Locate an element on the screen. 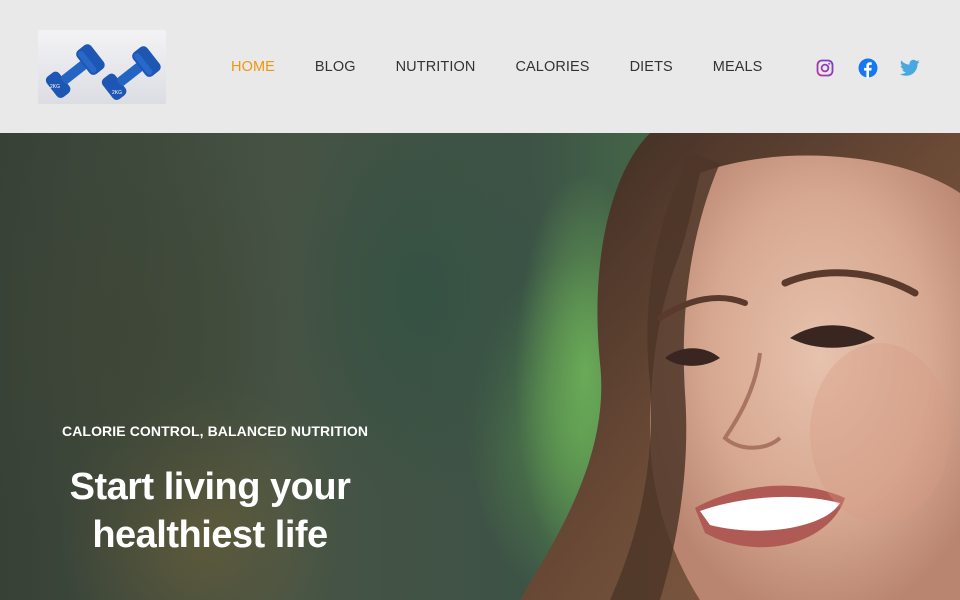  instagram-icon is located at coordinates (825, 68).